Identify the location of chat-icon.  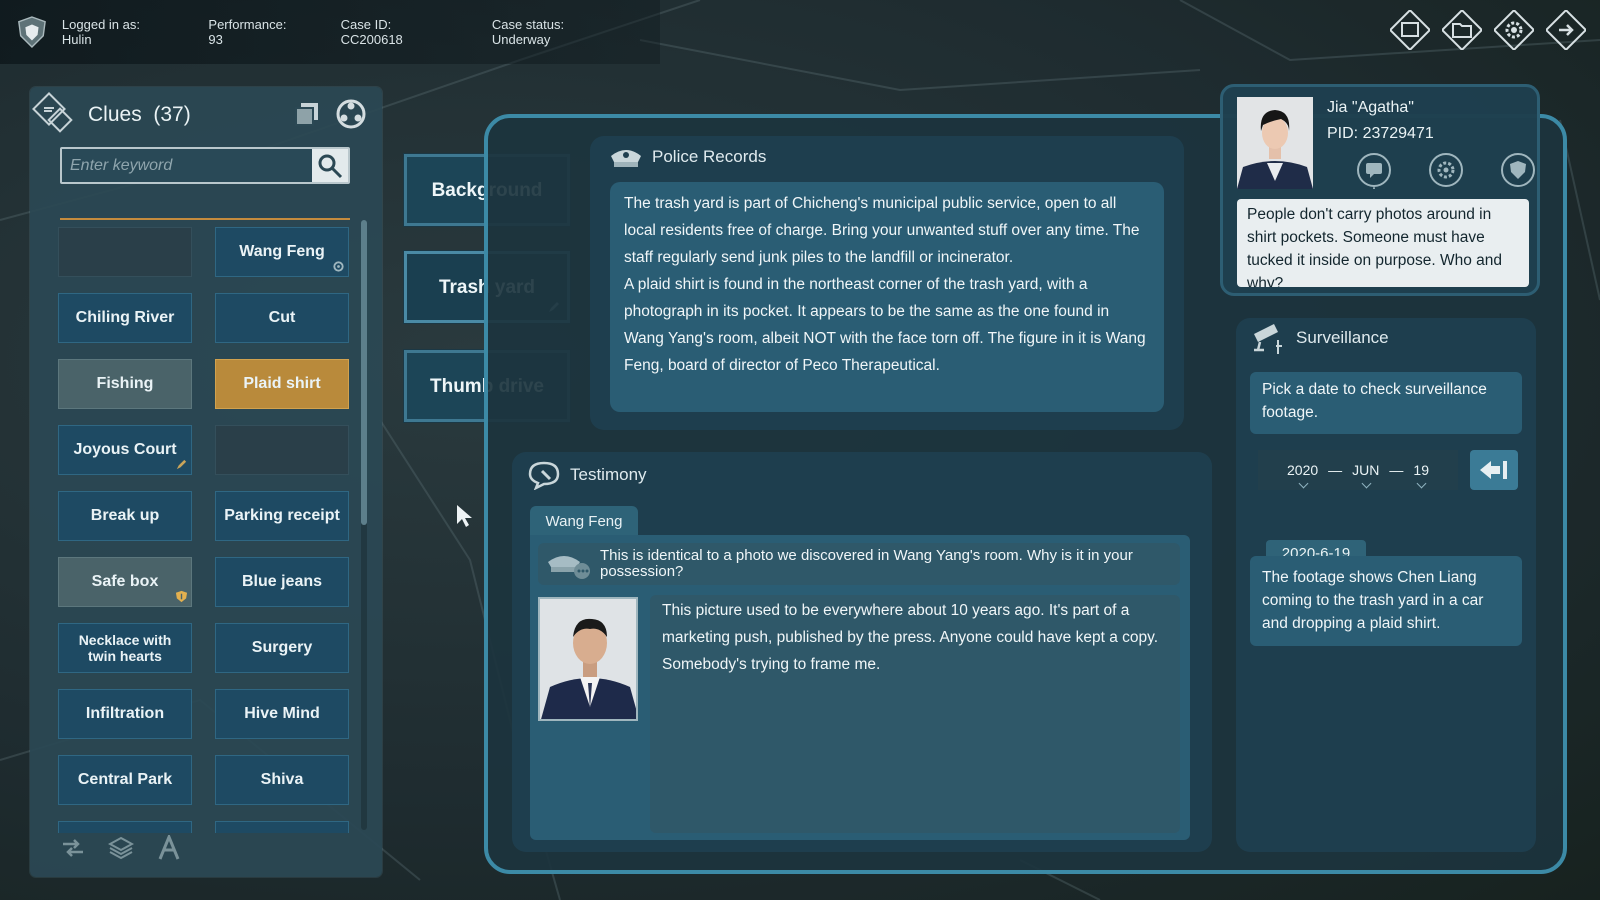
(1374, 170).